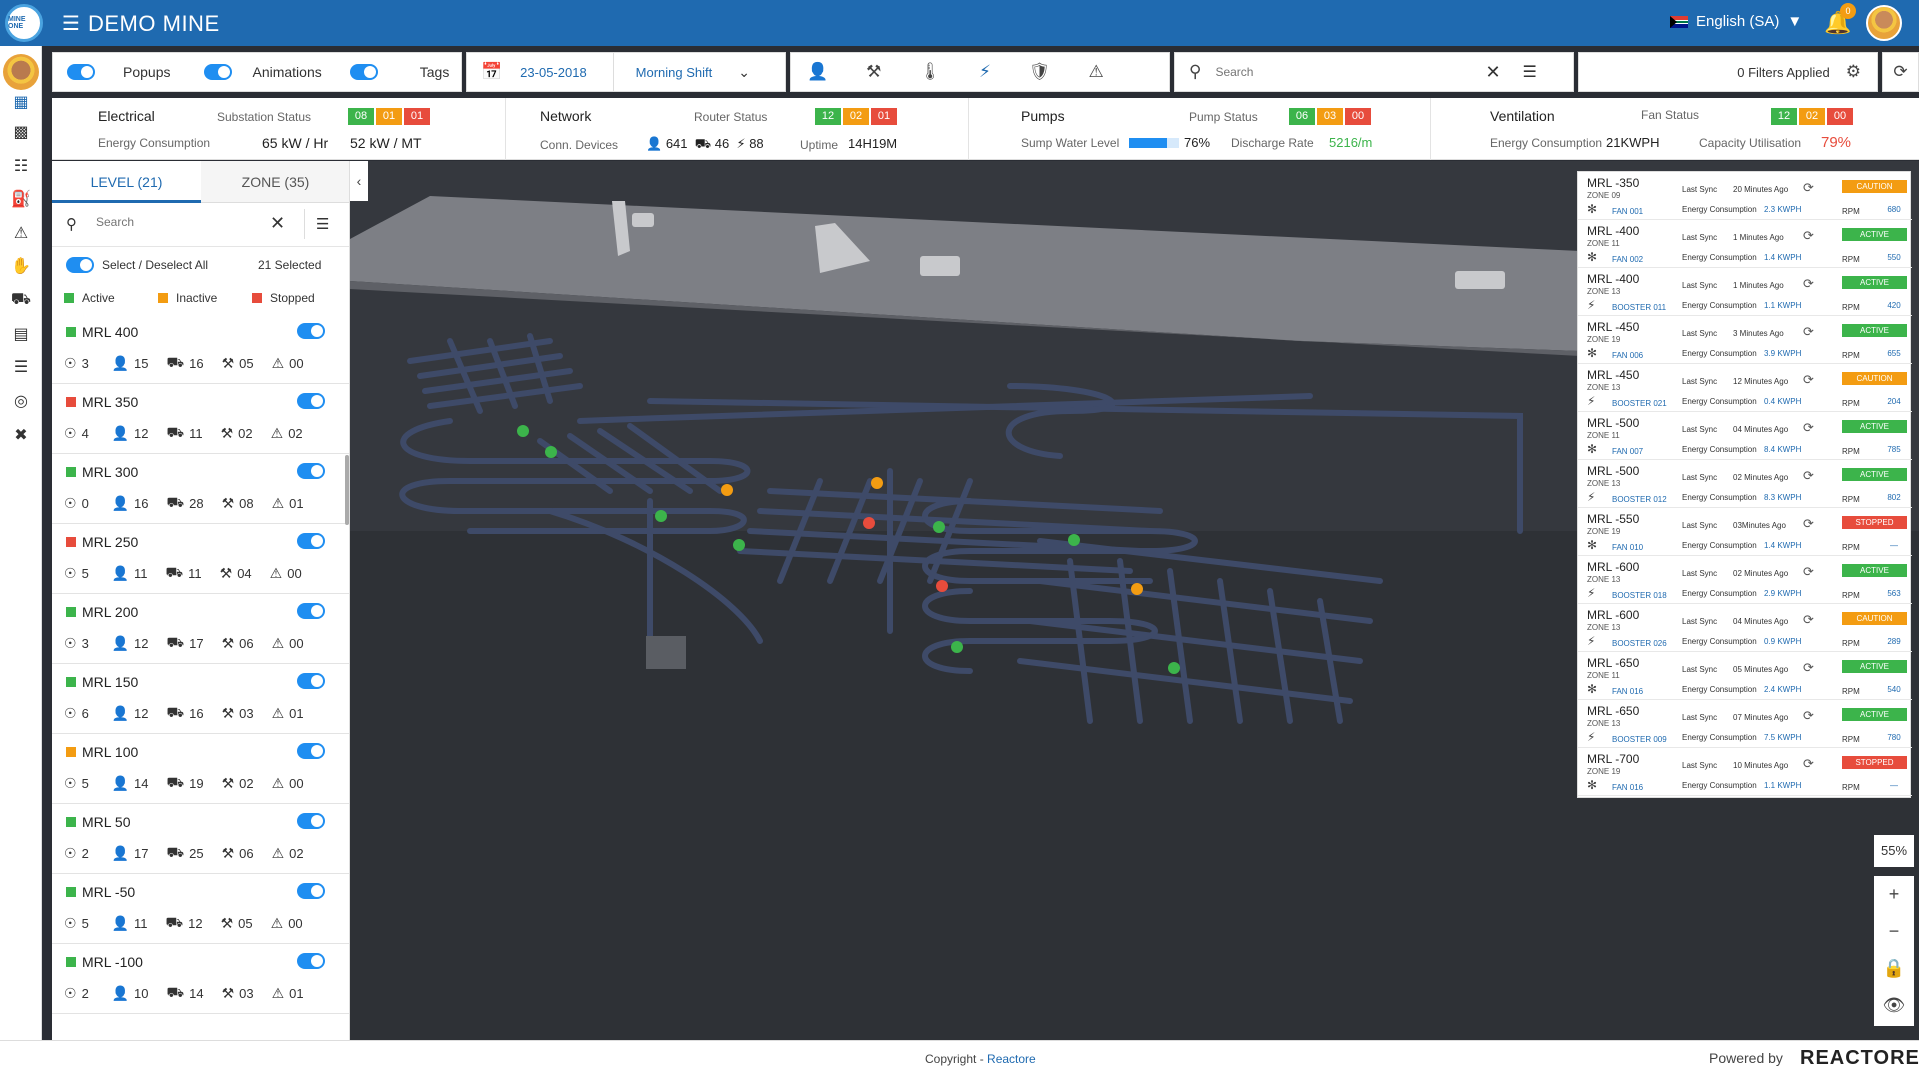  Describe the element at coordinates (21, 367) in the screenshot. I see `sliders-icon: ☰` at that location.